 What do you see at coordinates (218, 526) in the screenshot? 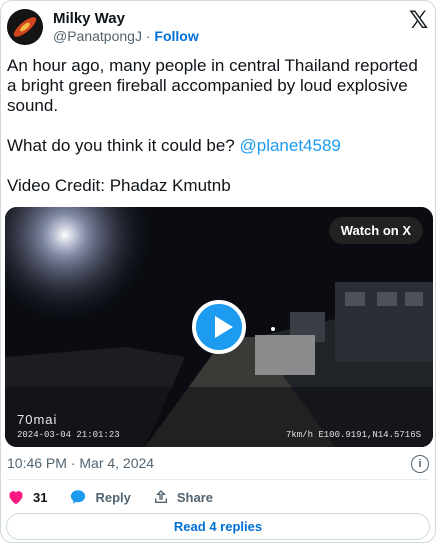
I see `read-replies-button: Read 4 replies` at bounding box center [218, 526].